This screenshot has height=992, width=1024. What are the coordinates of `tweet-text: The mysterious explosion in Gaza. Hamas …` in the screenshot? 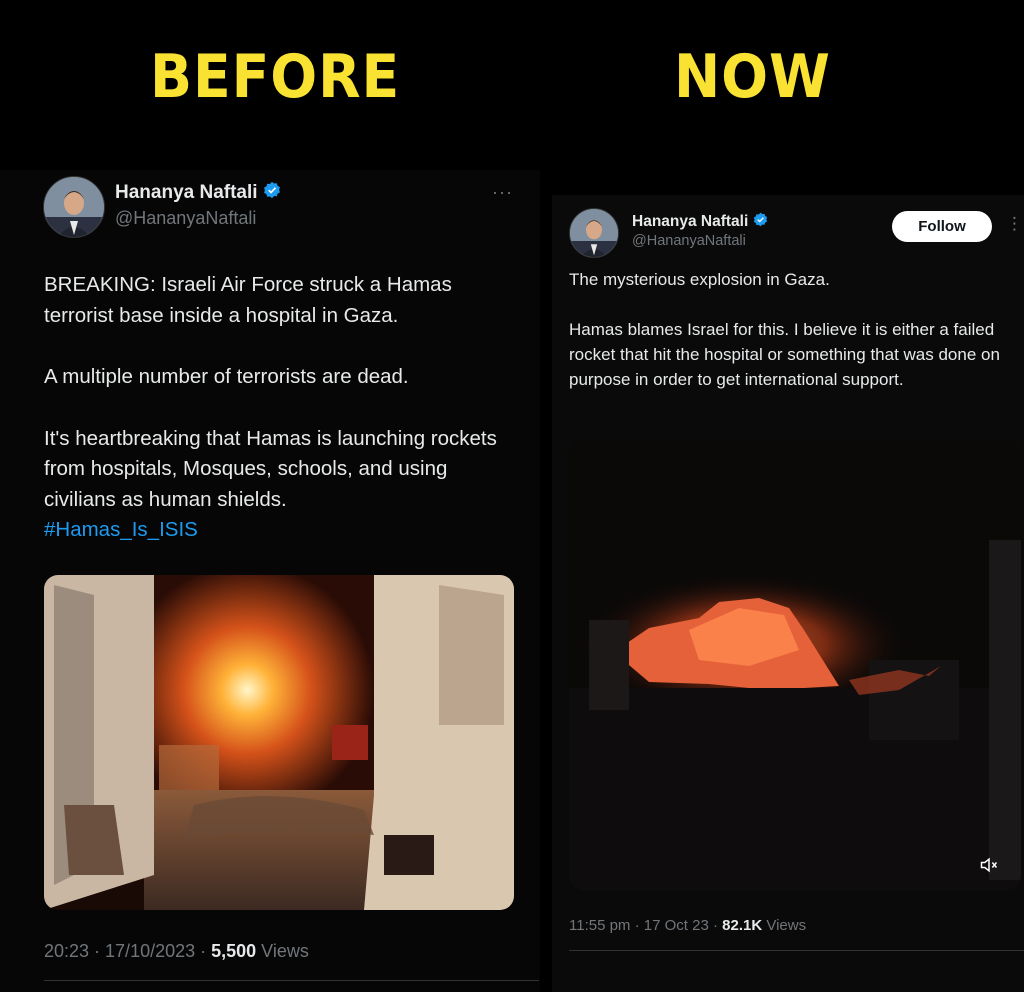 It's located at (795, 329).